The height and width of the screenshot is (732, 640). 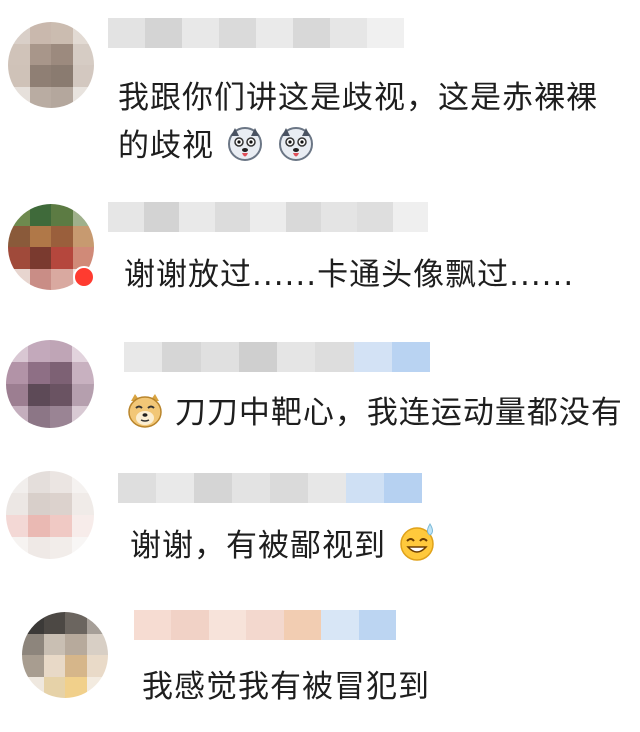 I want to click on comment-text: 我跟你们讲这是歧视，这是赤裸裸, so click(x=358, y=98).